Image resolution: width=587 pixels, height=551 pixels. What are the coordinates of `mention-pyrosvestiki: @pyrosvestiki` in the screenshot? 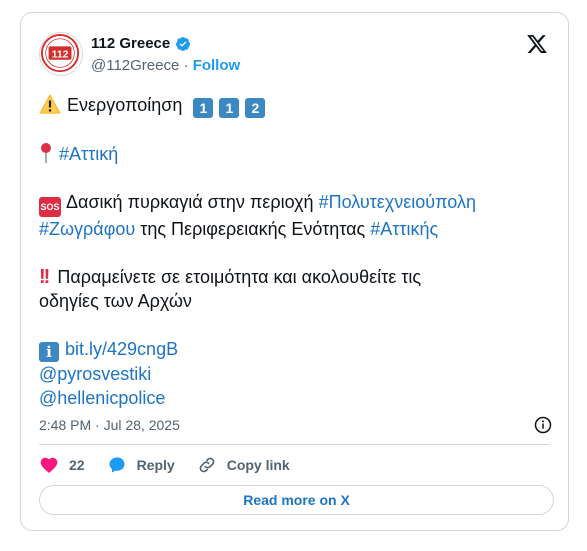 It's located at (296, 374).